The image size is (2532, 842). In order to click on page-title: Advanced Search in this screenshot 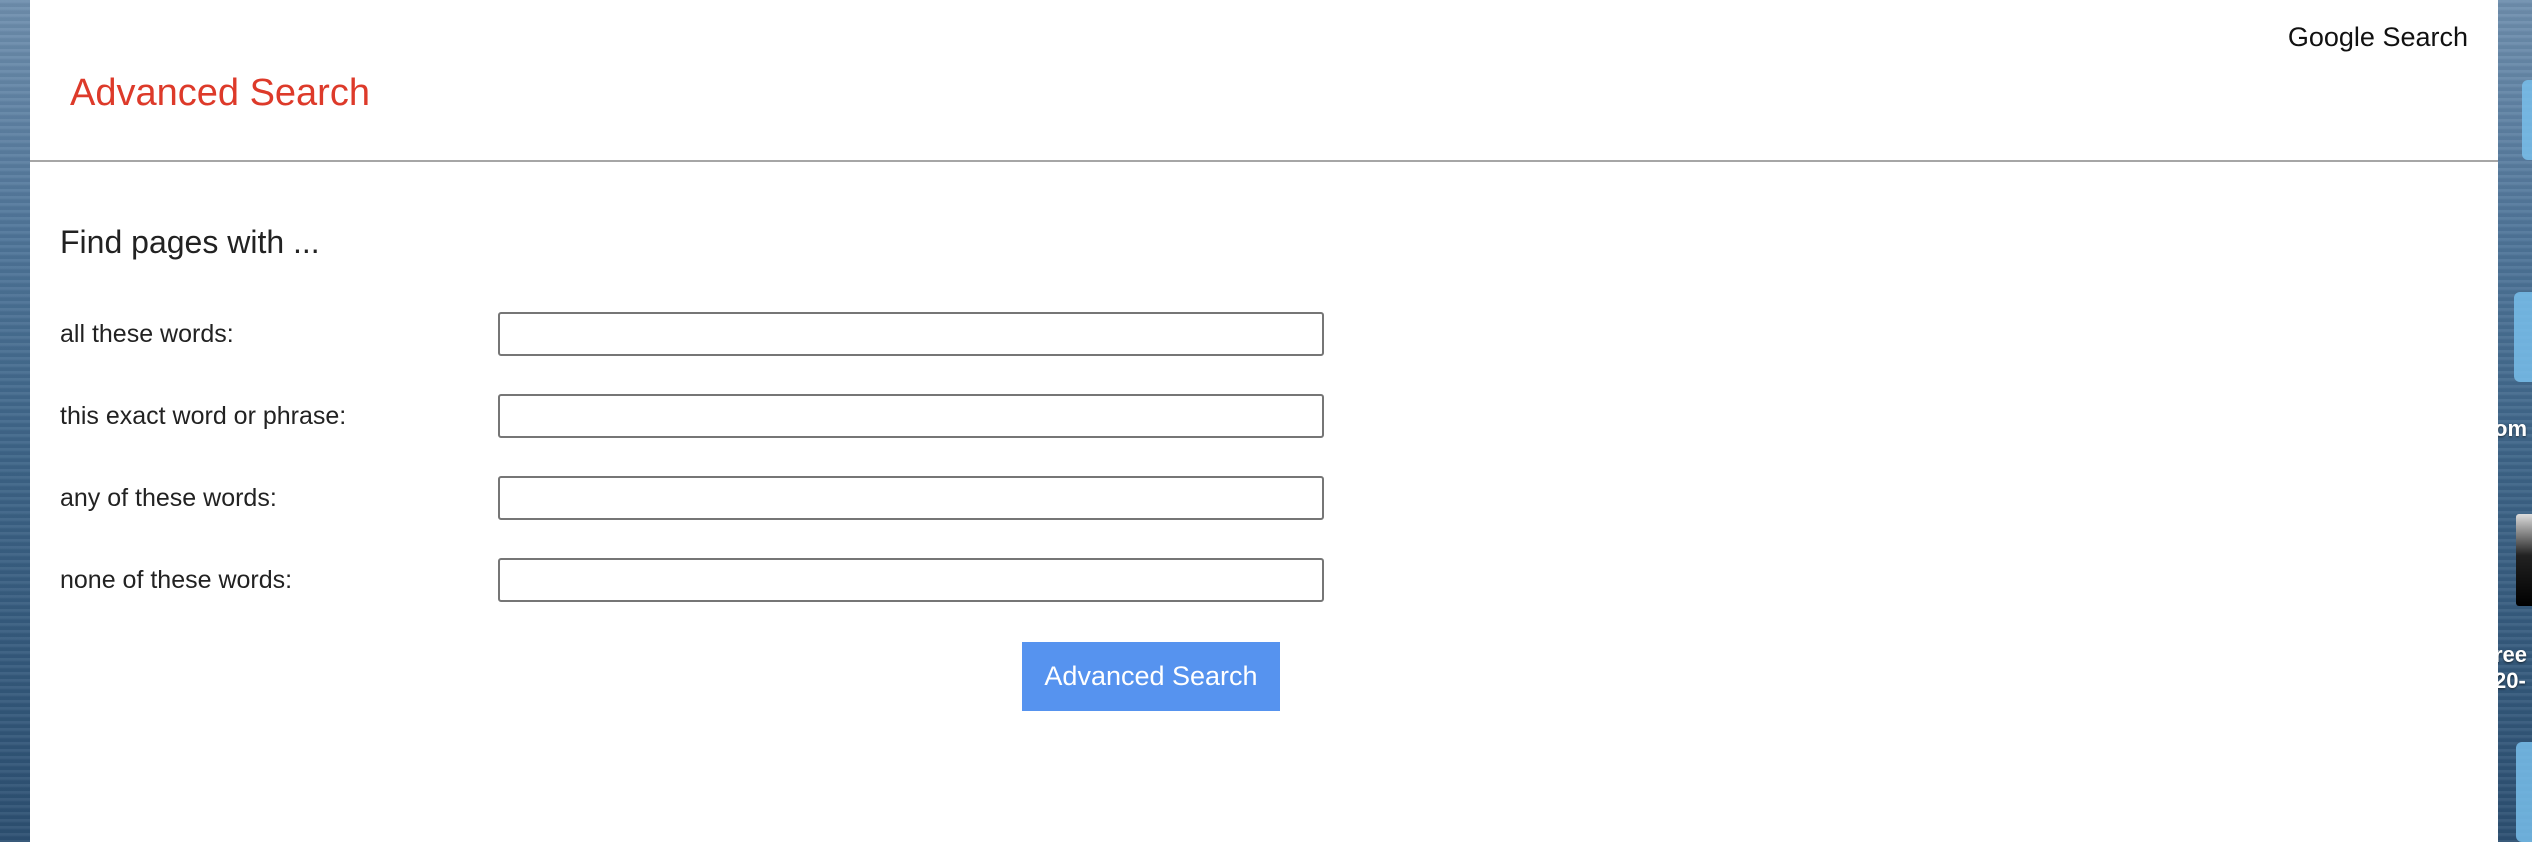, I will do `click(220, 93)`.